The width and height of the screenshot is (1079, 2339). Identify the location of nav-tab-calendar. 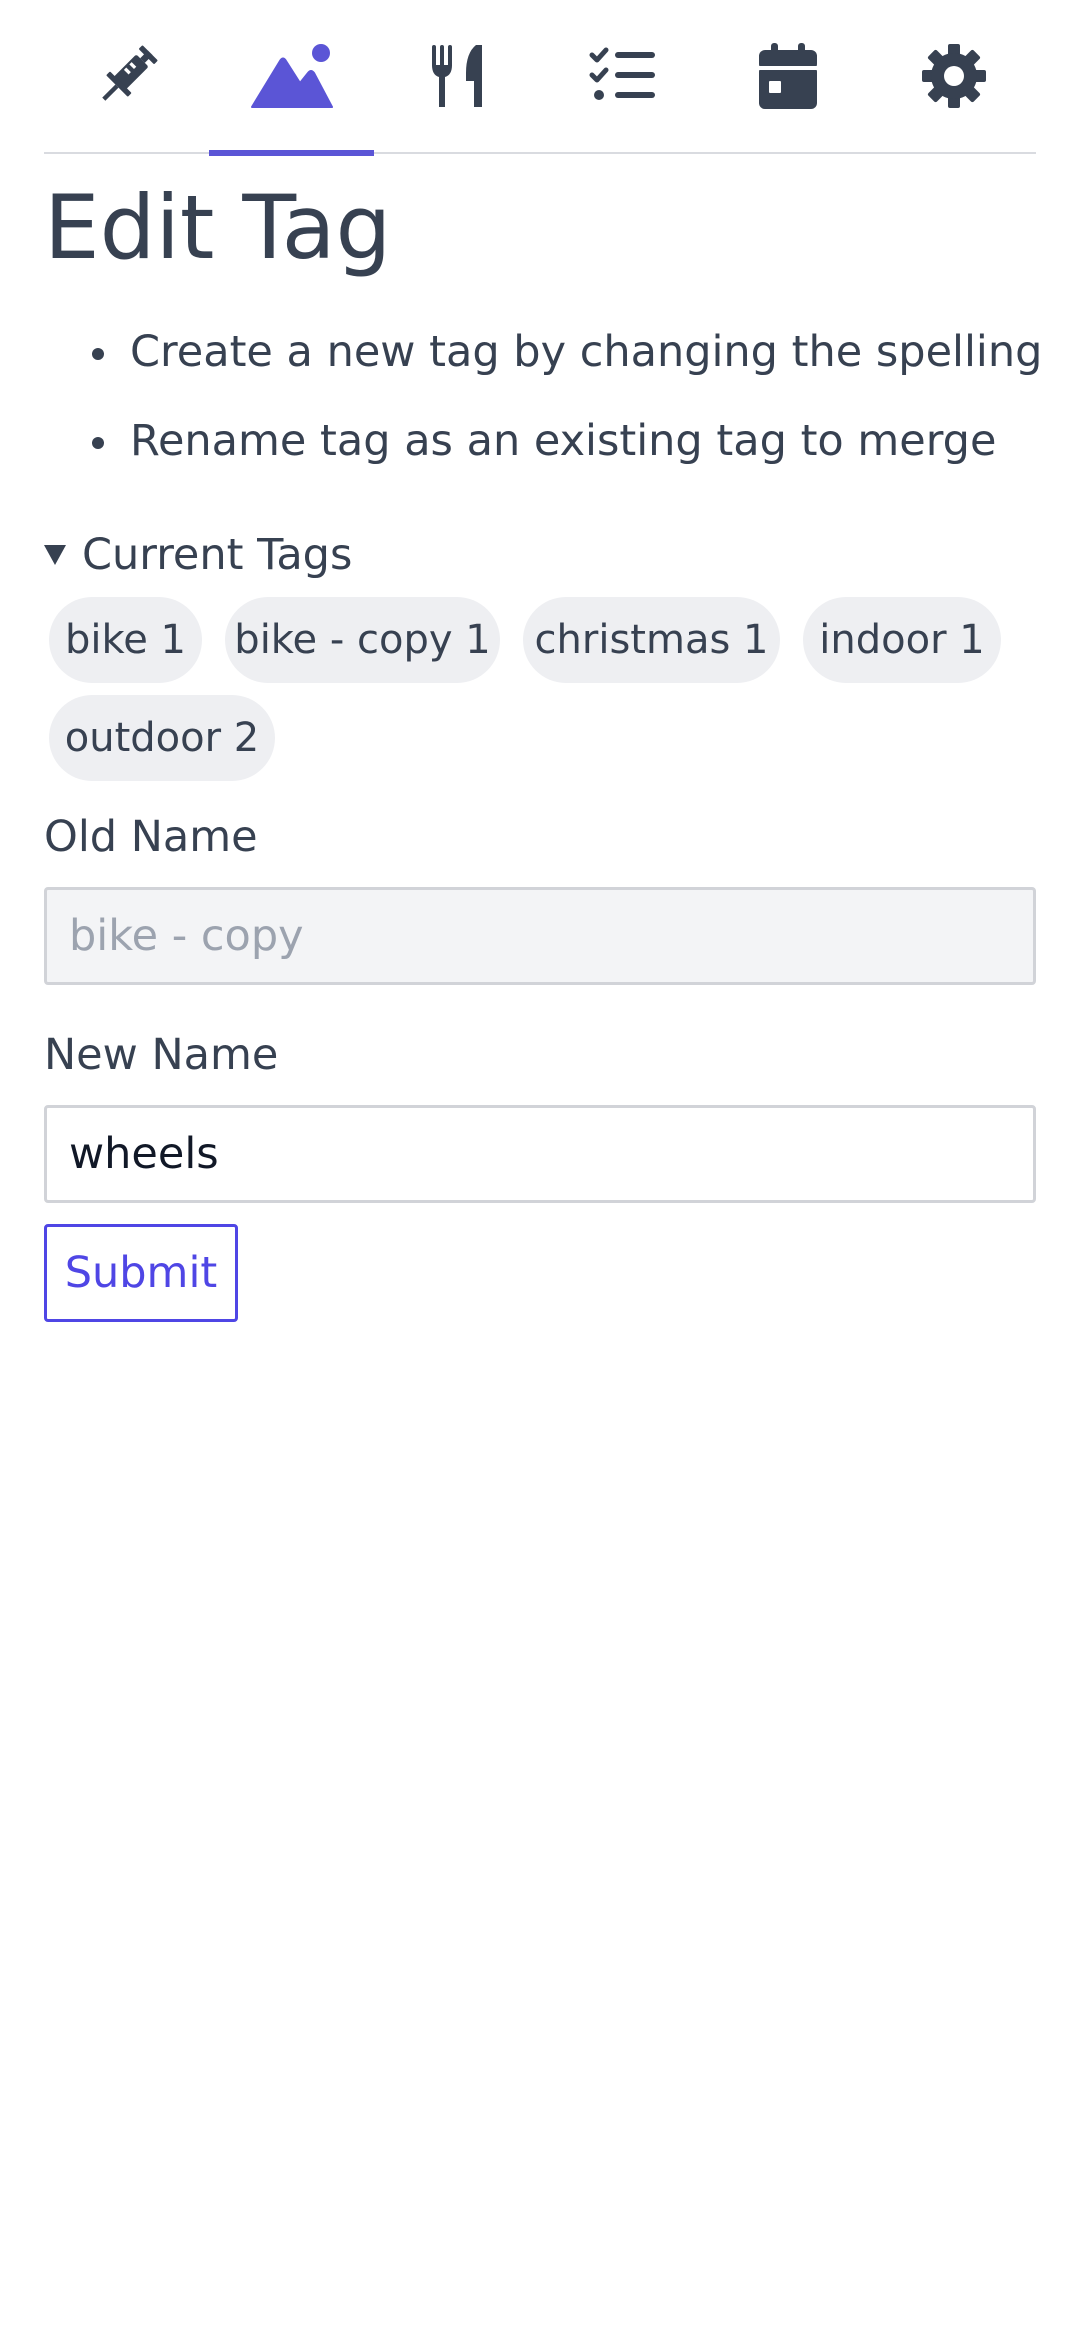
(787, 76).